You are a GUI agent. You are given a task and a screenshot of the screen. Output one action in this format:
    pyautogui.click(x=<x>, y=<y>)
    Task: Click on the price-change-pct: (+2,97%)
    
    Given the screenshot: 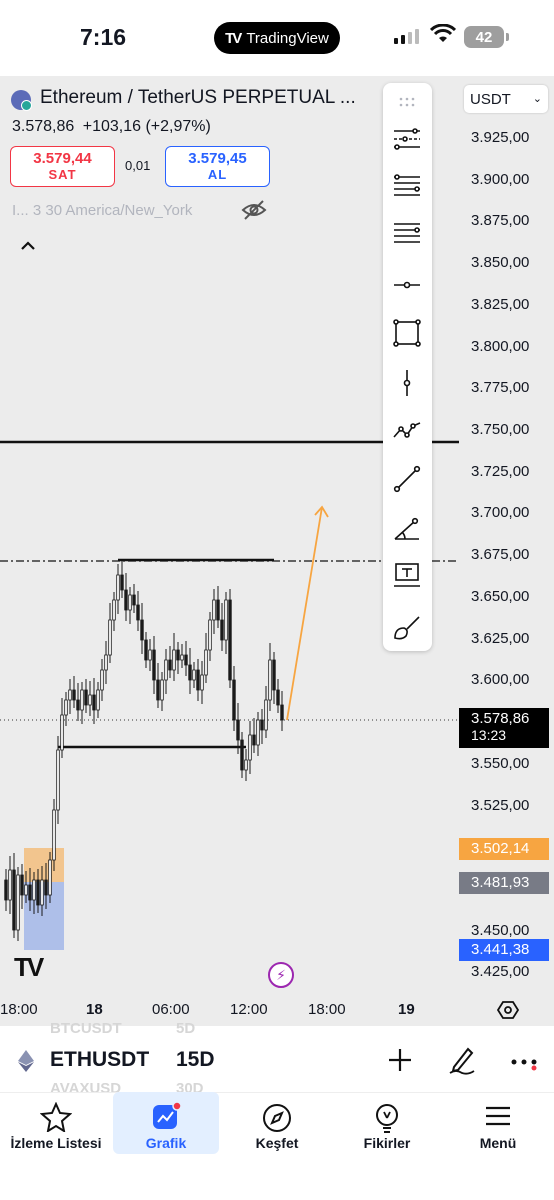 What is the action you would take?
    pyautogui.click(x=178, y=126)
    